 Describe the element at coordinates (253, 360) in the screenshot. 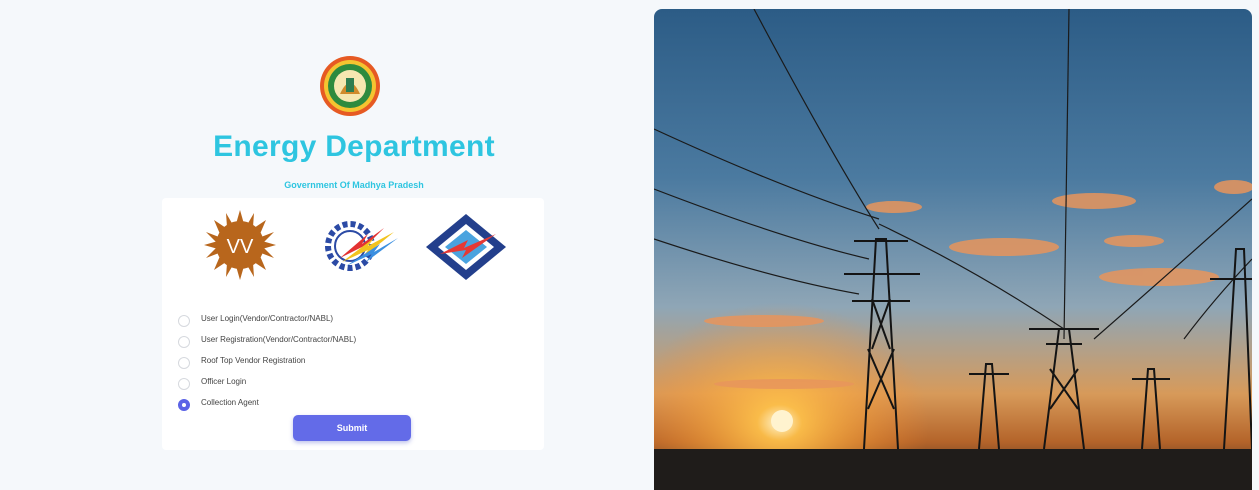

I see `option-label: Roof Top Vendor Registration` at that location.